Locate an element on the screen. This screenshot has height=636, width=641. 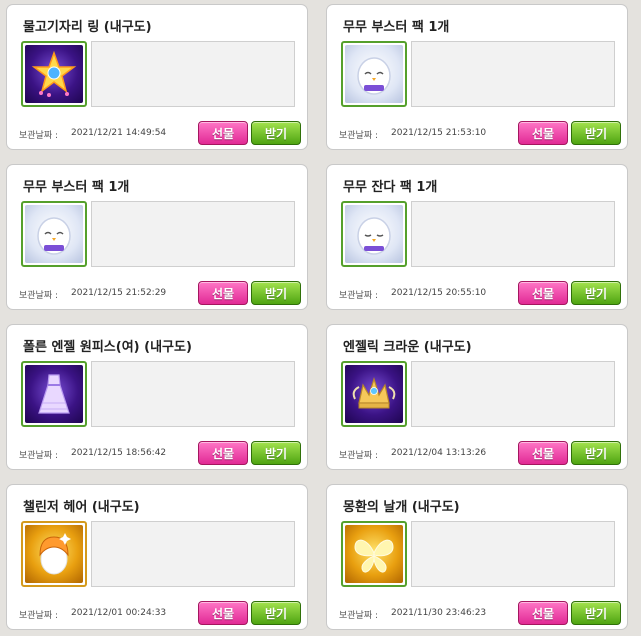
item-title: 물고기자리 링 (내구도) is located at coordinates (87, 27).